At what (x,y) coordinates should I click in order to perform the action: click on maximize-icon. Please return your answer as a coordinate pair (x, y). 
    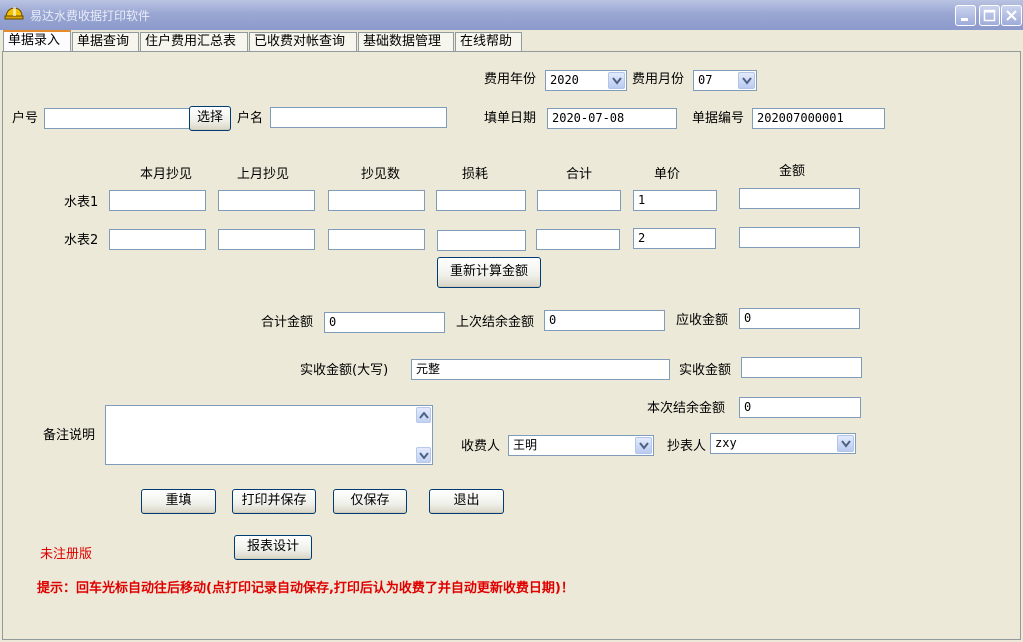
    Looking at the image, I should click on (989, 15).